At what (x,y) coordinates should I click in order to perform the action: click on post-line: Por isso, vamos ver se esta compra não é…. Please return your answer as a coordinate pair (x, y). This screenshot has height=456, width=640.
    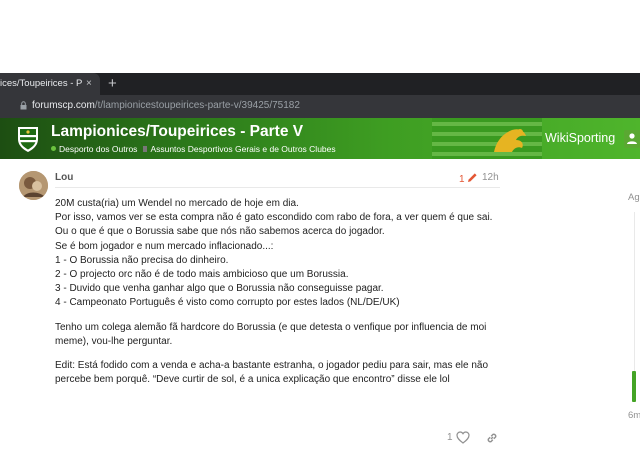
    Looking at the image, I should click on (274, 218).